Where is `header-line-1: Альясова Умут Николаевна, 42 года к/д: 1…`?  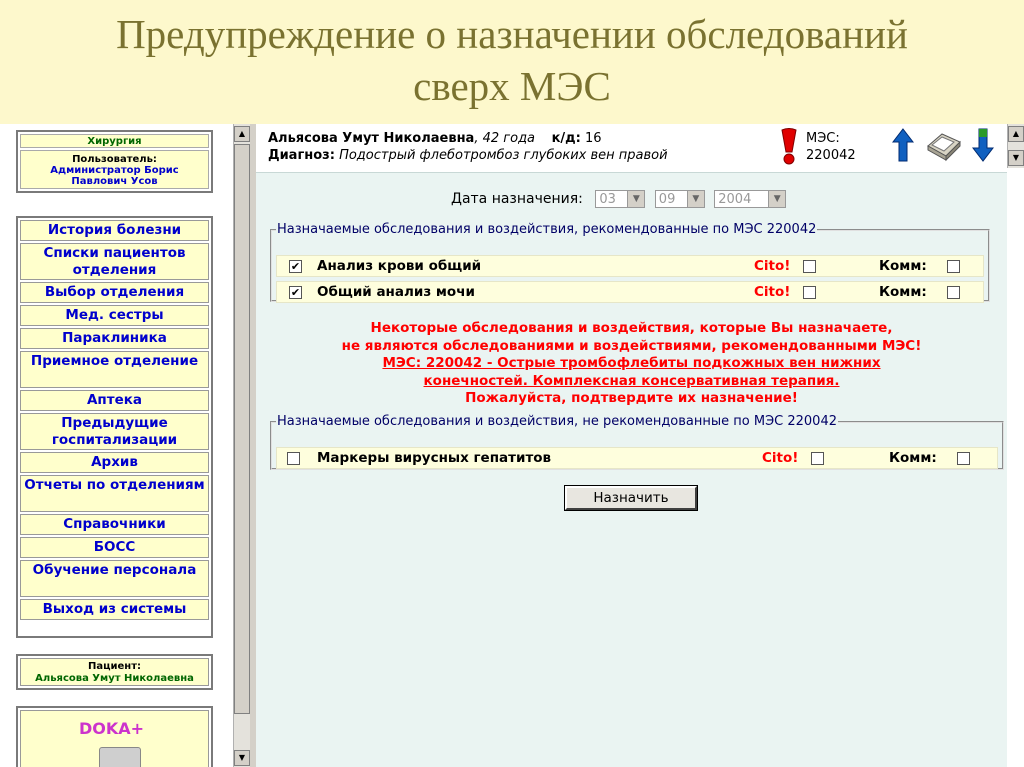 header-line-1: Альясова Умут Николаевна, 42 года к/д: 1… is located at coordinates (435, 138).